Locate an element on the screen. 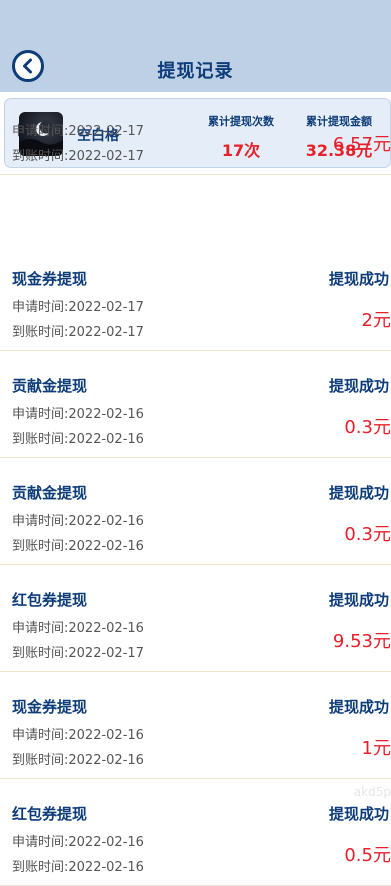 The height and width of the screenshot is (886, 391). record-amount: 0.5元 is located at coordinates (367, 855).